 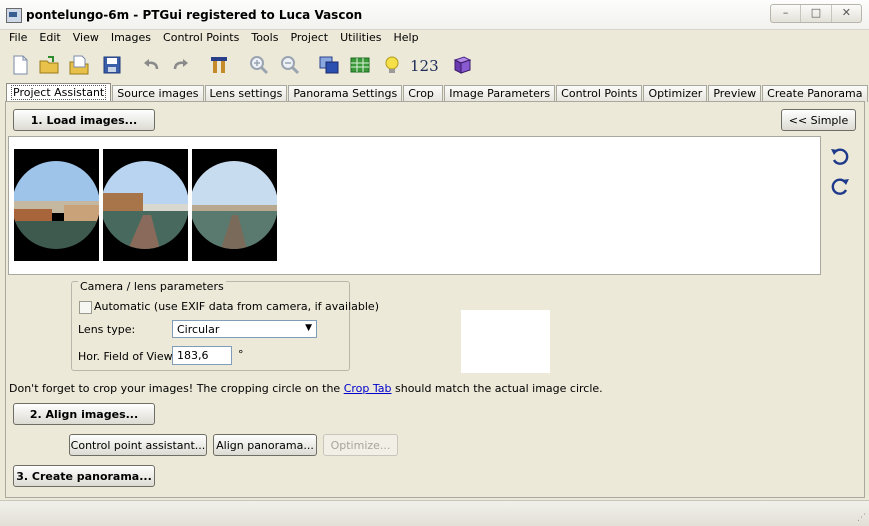 What do you see at coordinates (49, 38) in the screenshot?
I see `menu-edit: Edit` at bounding box center [49, 38].